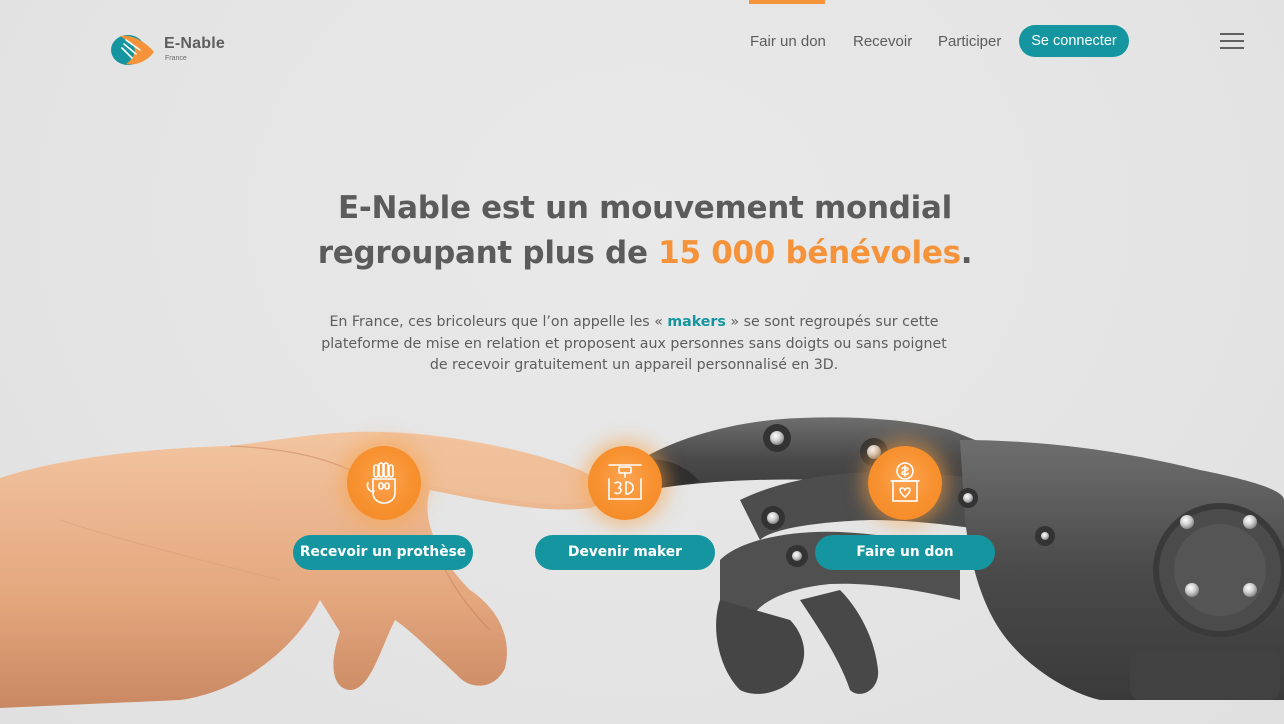 This screenshot has height=724, width=1284. Describe the element at coordinates (383, 552) in the screenshot. I see `receive-prosthesis-button: Recevoir un prothèse` at that location.